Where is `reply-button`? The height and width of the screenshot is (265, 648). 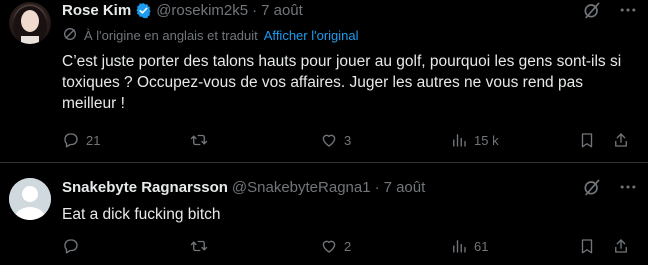 reply-button is located at coordinates (74, 246).